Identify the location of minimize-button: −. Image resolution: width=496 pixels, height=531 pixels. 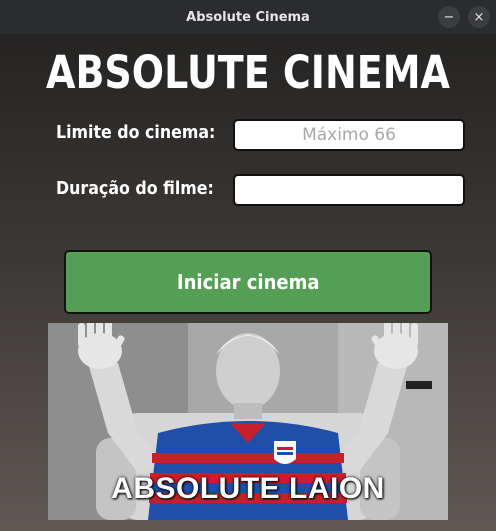
(449, 17).